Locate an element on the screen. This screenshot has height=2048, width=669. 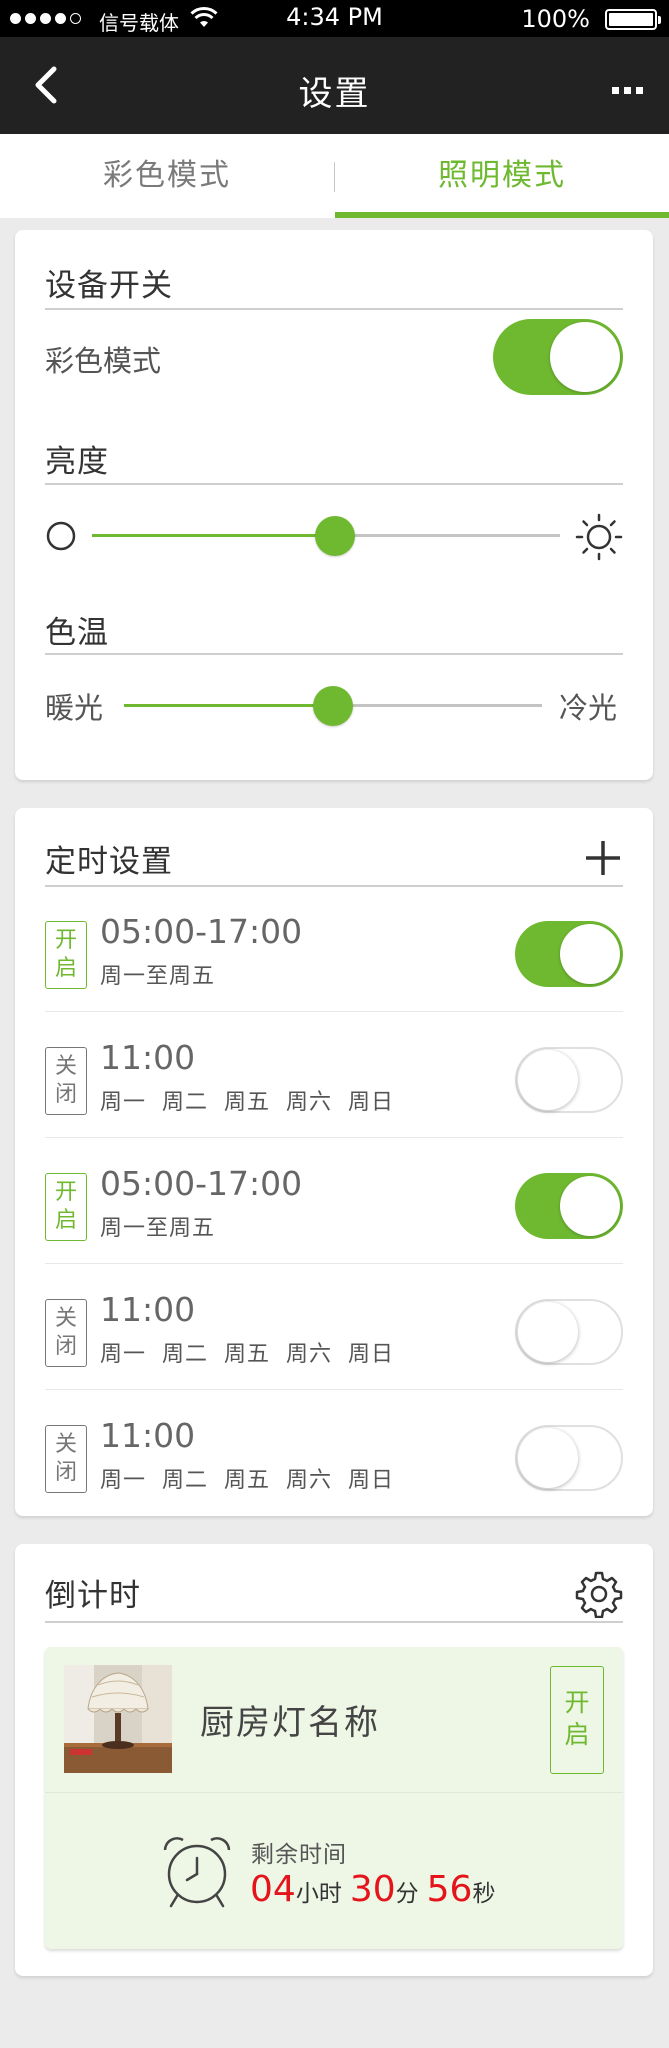
remaining-time-label: 剩余时间 is located at coordinates (299, 1855).